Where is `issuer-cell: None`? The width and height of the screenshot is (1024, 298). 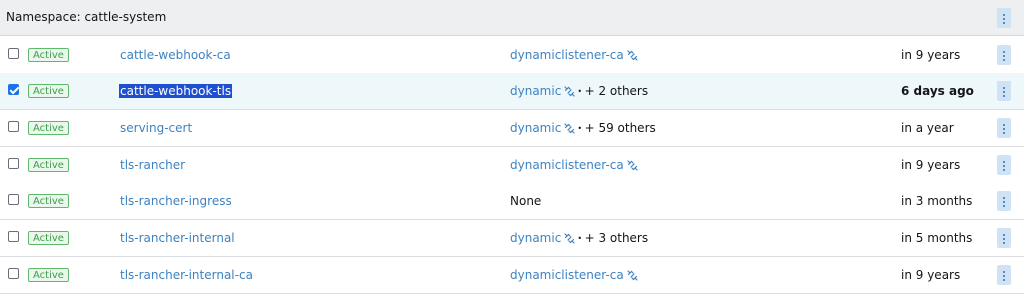 issuer-cell: None is located at coordinates (525, 201).